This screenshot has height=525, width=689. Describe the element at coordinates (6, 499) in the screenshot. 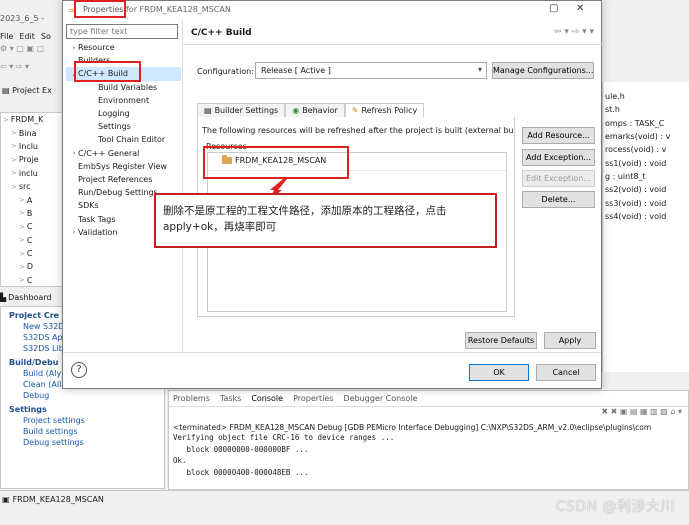

I see `project-icon: ▣` at that location.